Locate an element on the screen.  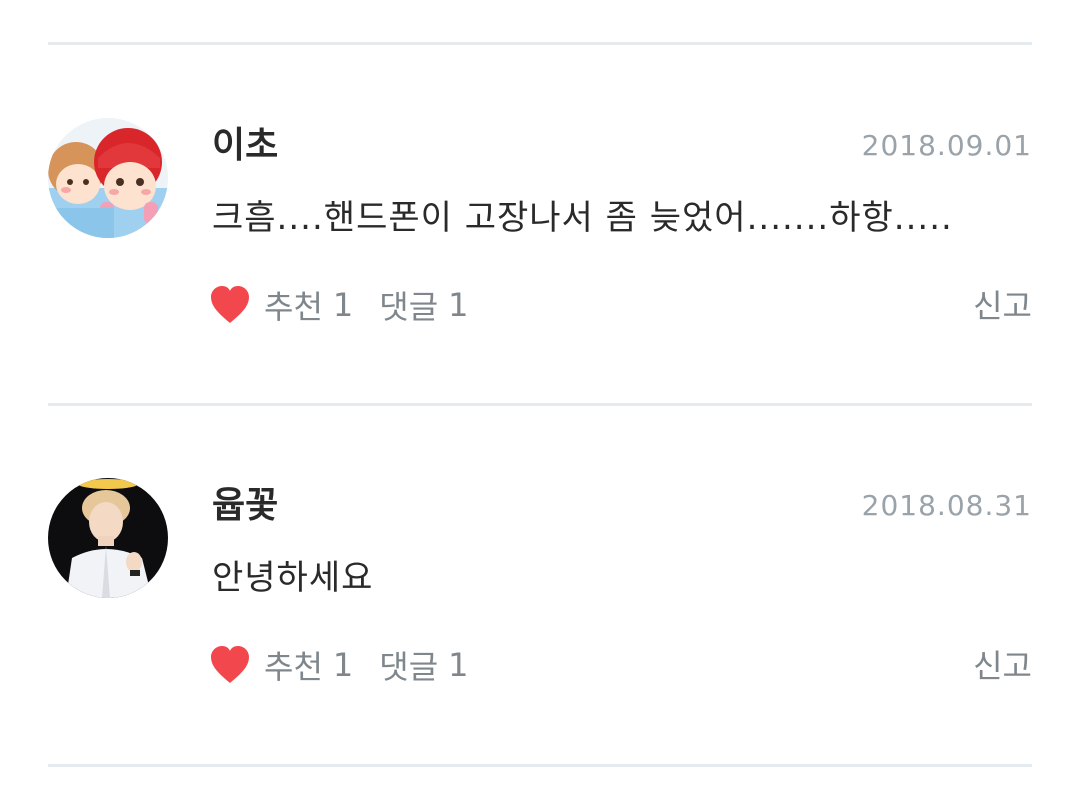
avatar-illustration is located at coordinates (108, 178).